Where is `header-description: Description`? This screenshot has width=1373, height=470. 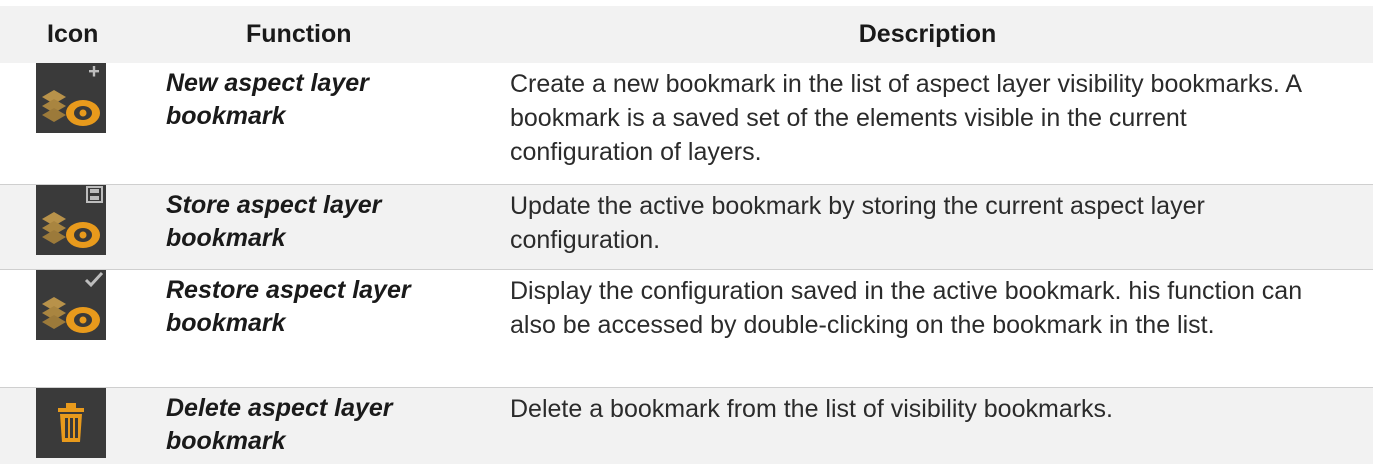
header-description: Description is located at coordinates (927, 34).